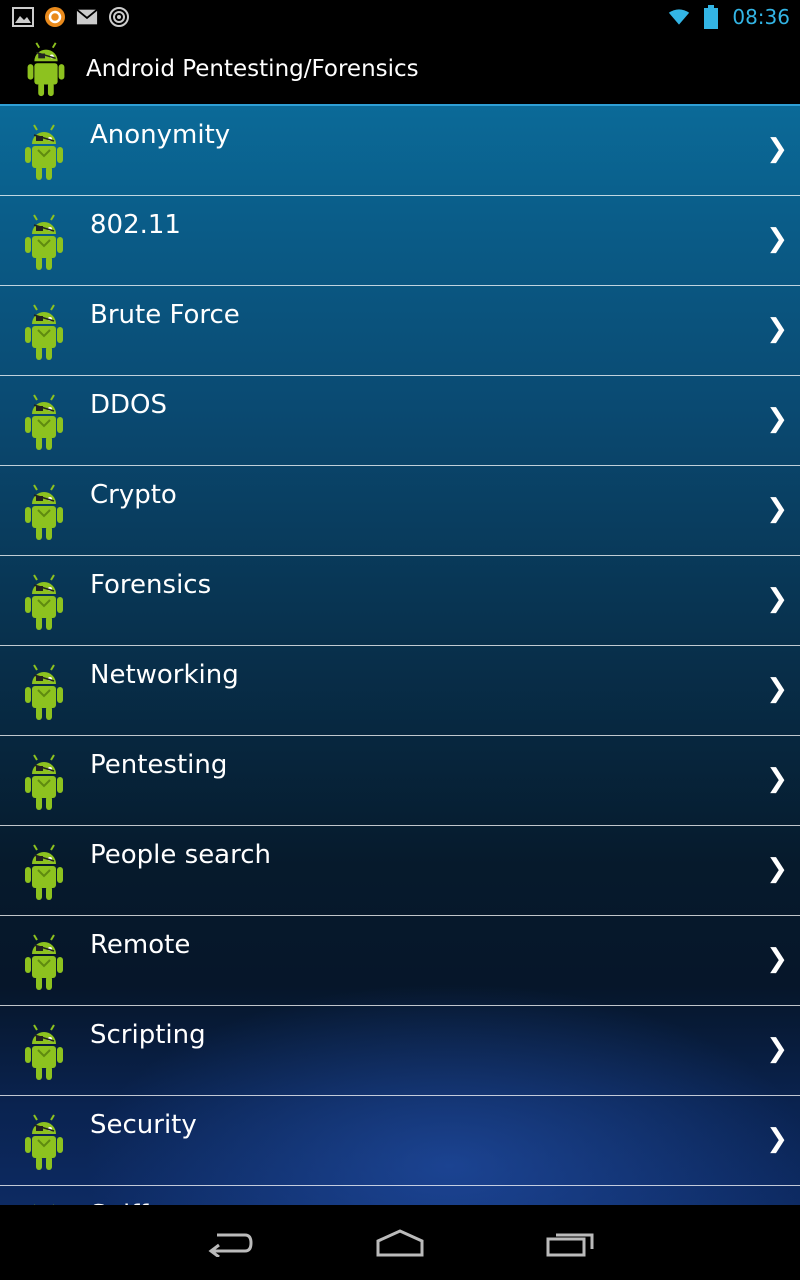  Describe the element at coordinates (400, 241) in the screenshot. I see `list-item: 802.11 ❯` at that location.